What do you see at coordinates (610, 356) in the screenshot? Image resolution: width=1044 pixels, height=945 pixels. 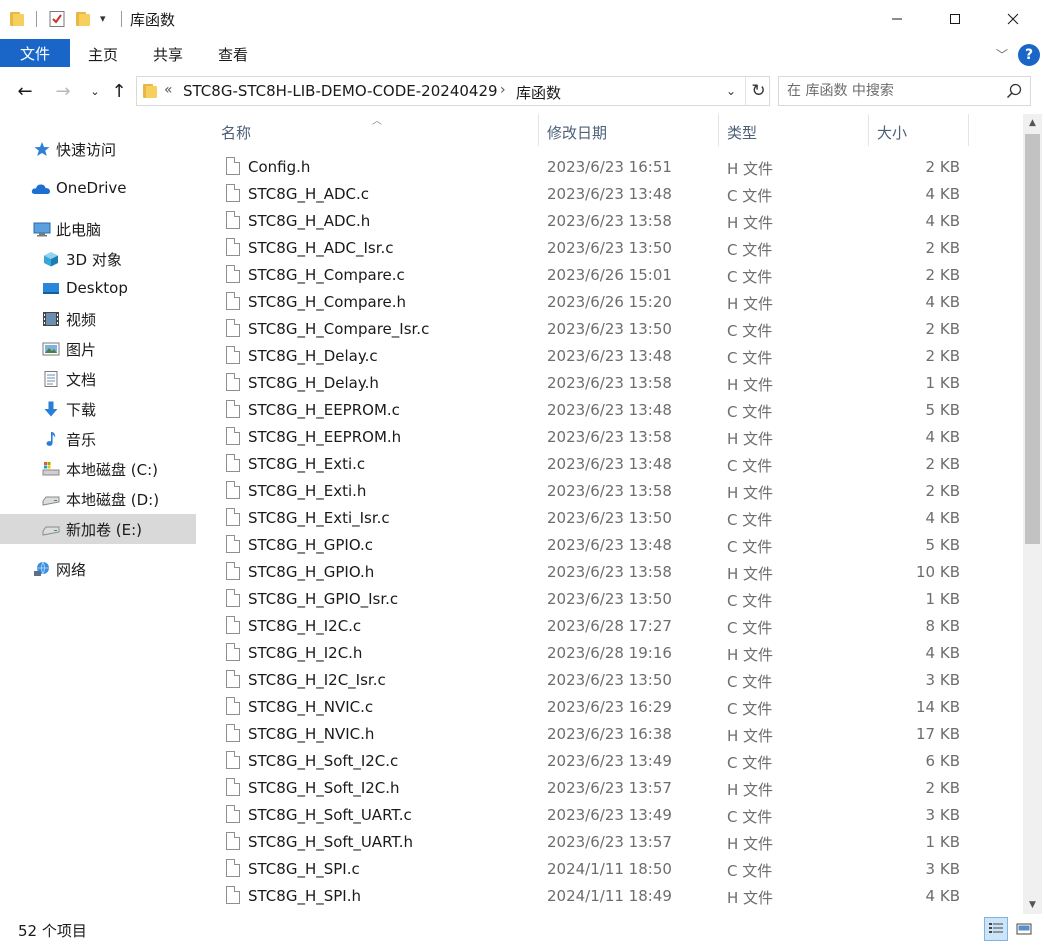 I see `file-row: STC8G_H_Delay.c 2023/6/23 13:48 C 文件 2 KB` at bounding box center [610, 356].